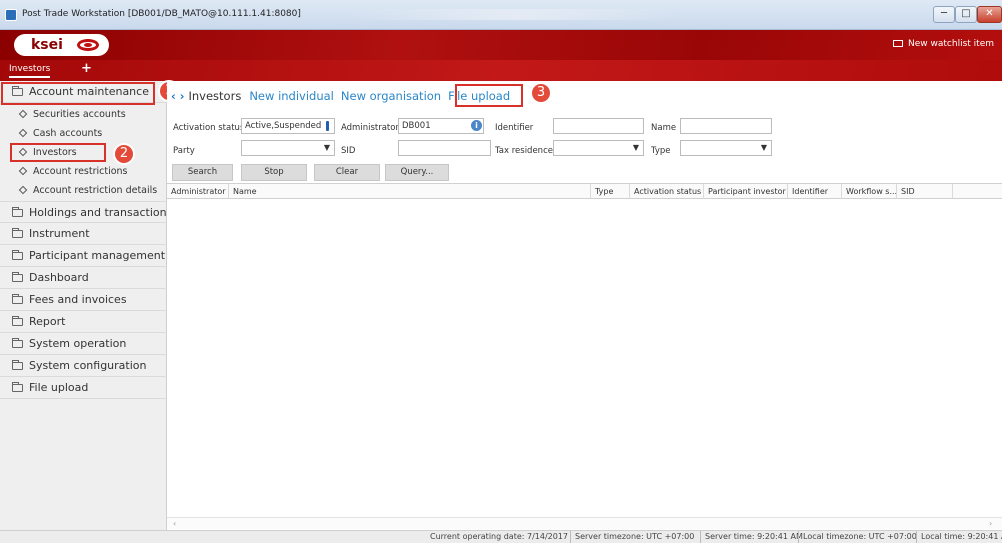  Describe the element at coordinates (584, 523) in the screenshot. I see `horizontal-scrollbar: ‹ ›` at that location.